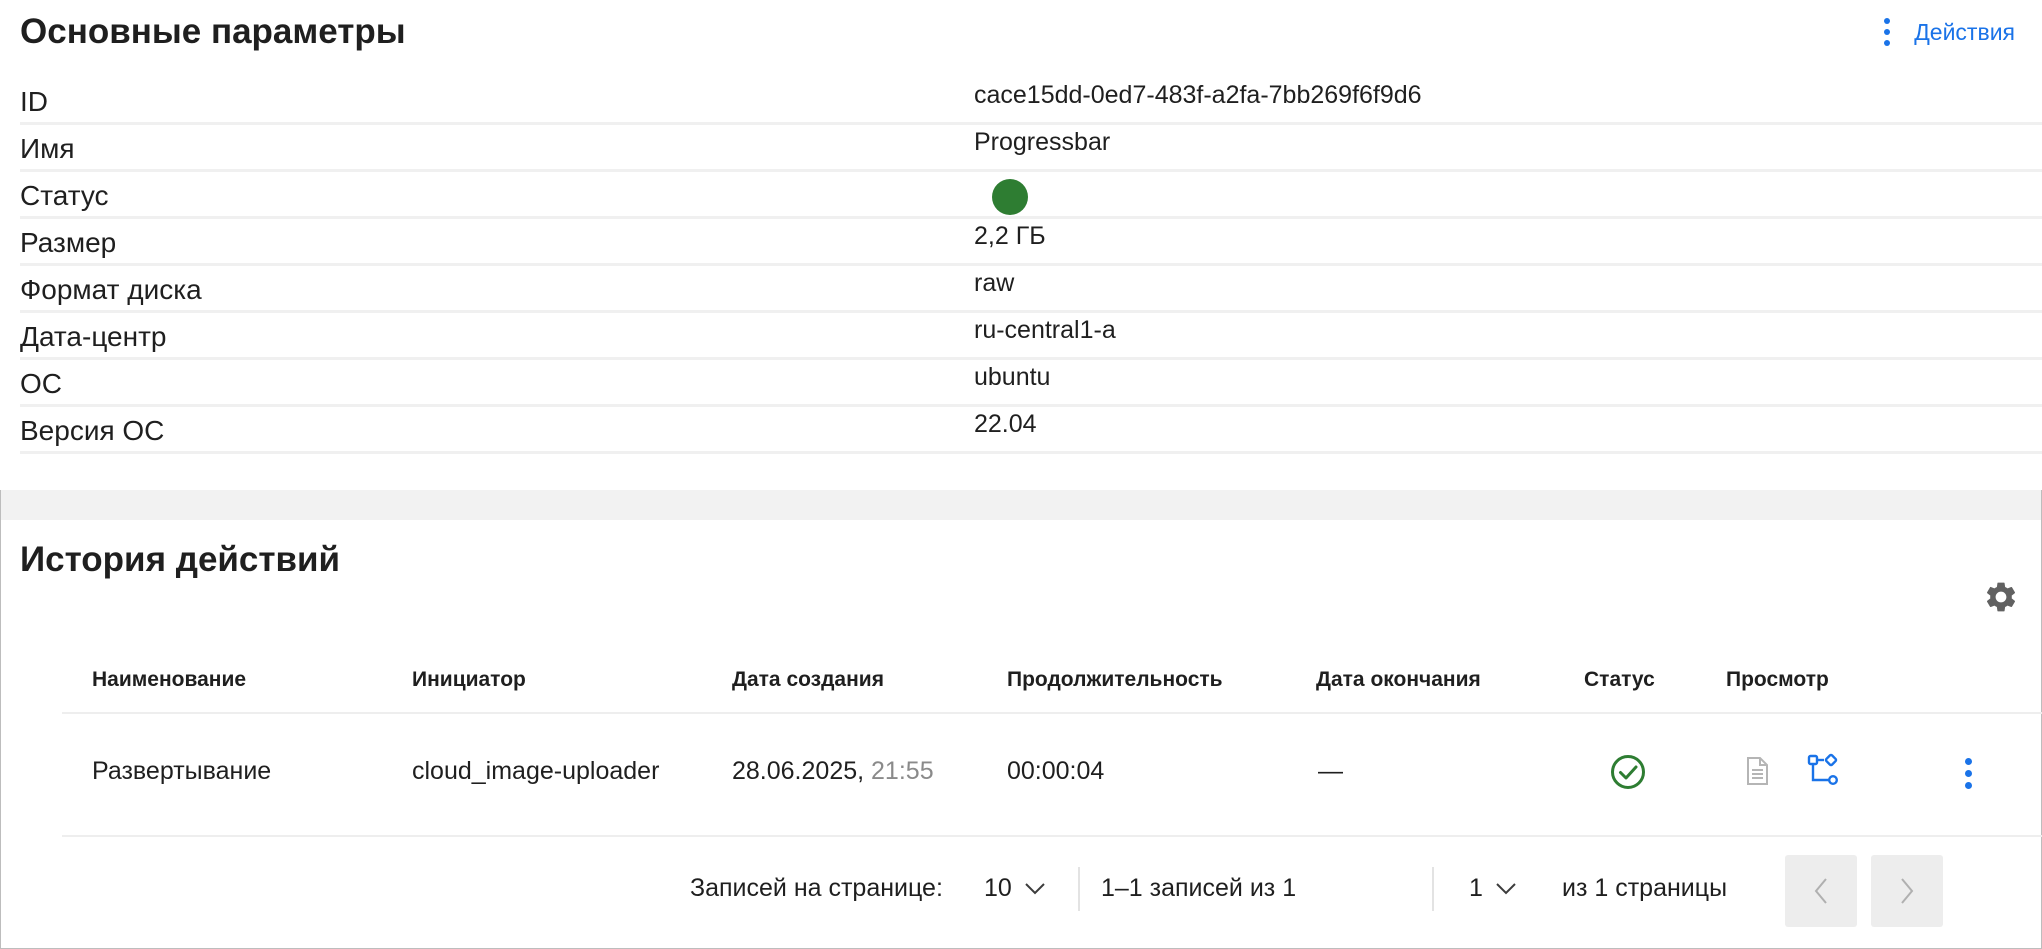 The width and height of the screenshot is (2042, 949). Describe the element at coordinates (1493, 888) in the screenshot. I see `page-select: 1` at that location.